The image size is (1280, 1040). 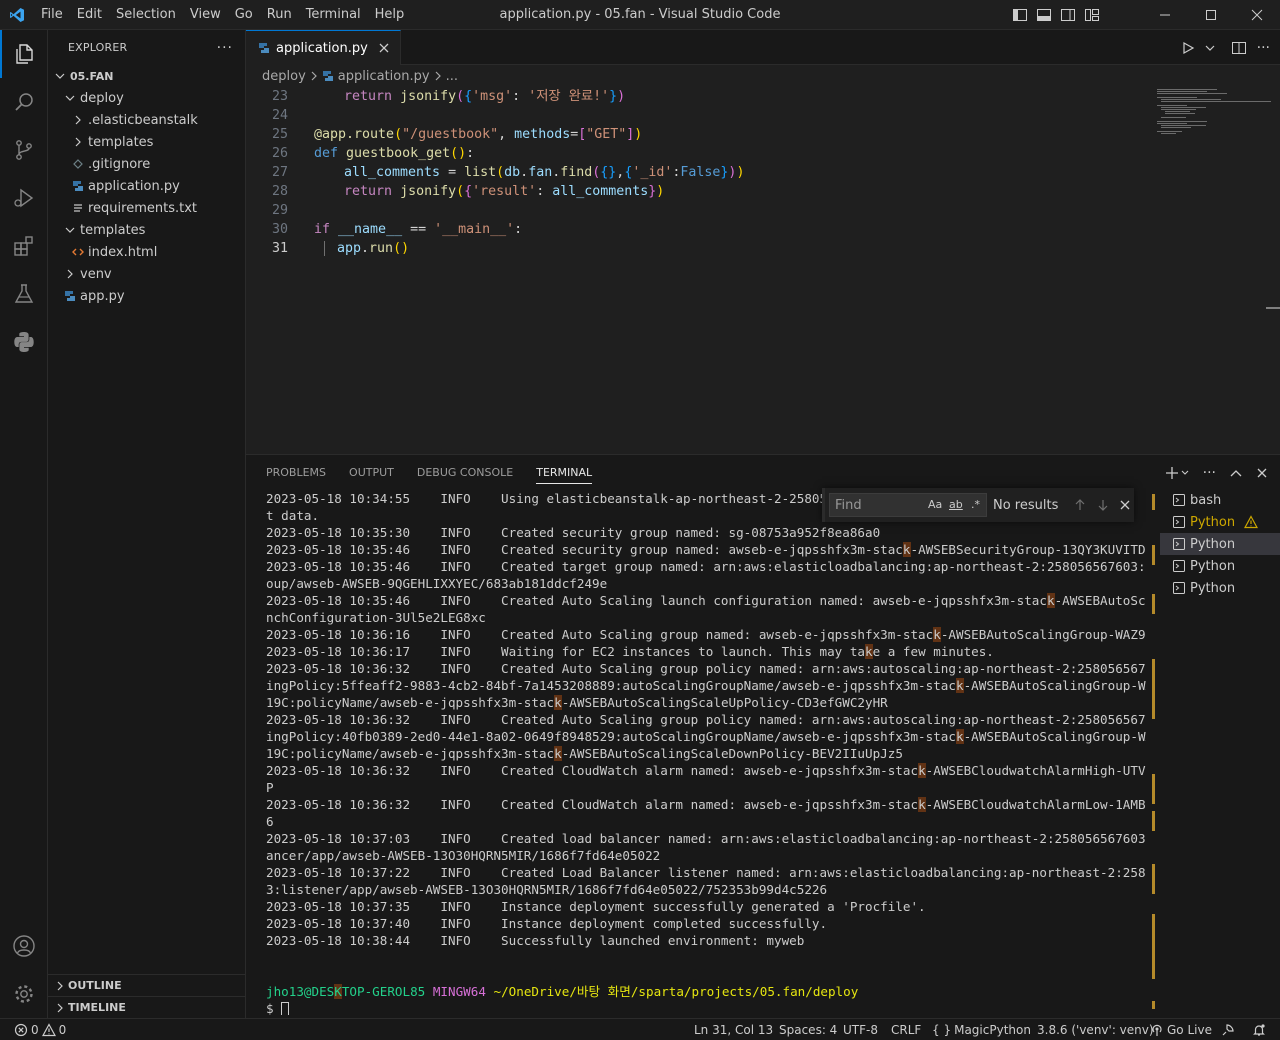 I want to click on error-icon, so click(x=21, y=1030).